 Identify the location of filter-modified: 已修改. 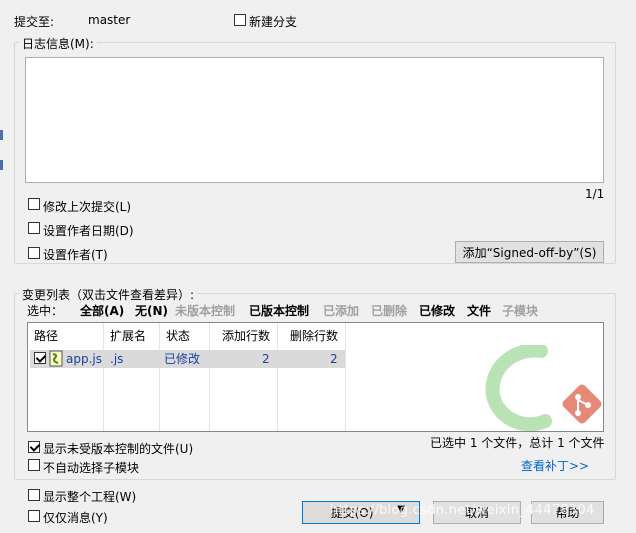
(437, 310).